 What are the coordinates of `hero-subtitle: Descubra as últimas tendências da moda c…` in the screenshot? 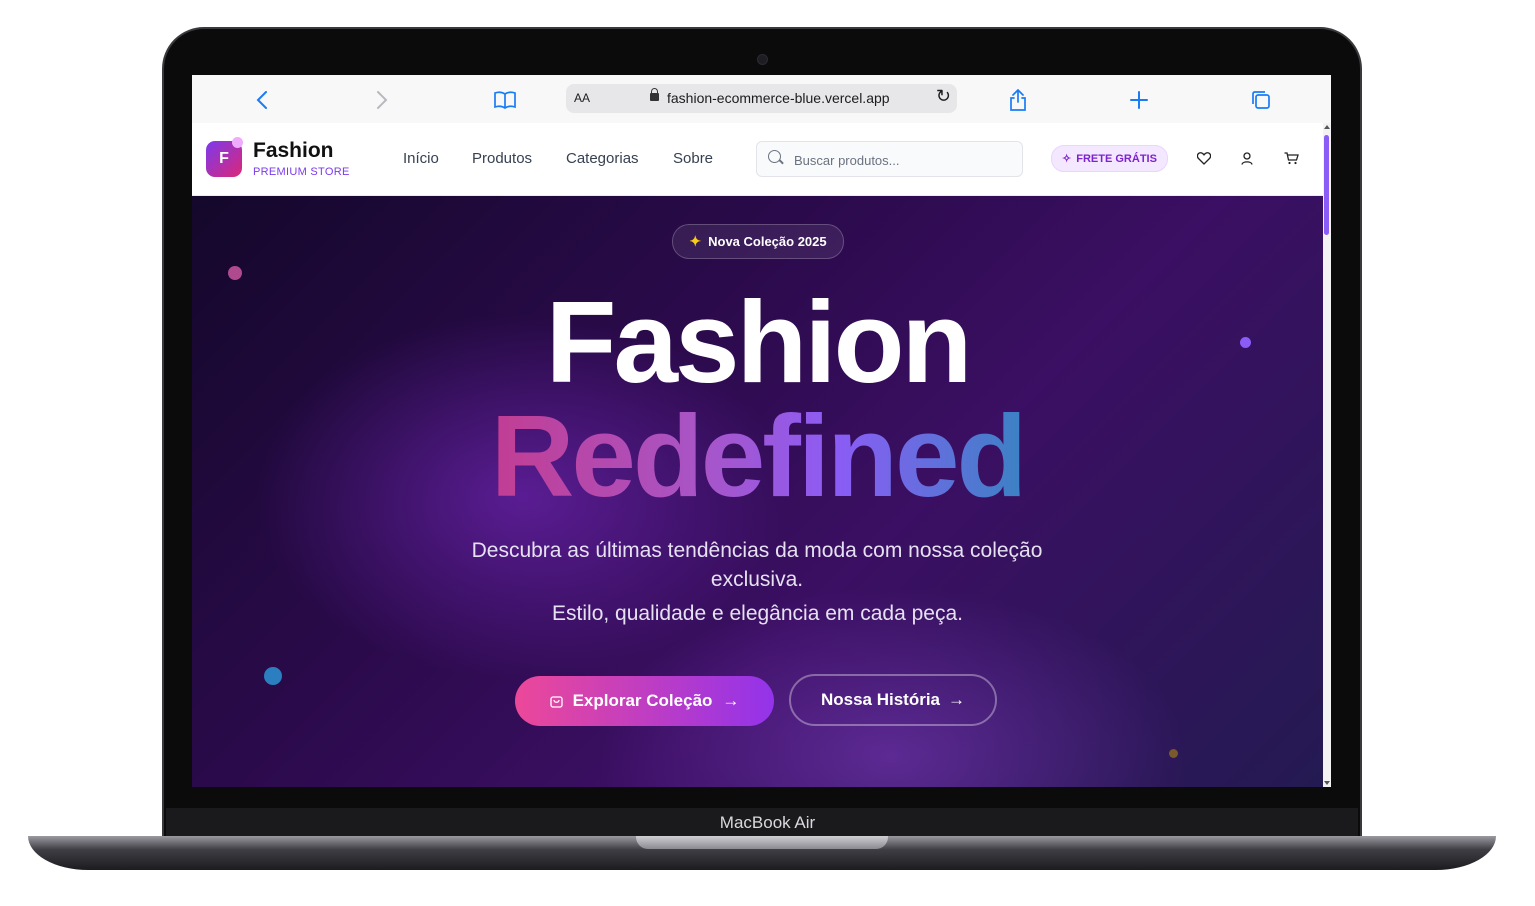 It's located at (757, 565).